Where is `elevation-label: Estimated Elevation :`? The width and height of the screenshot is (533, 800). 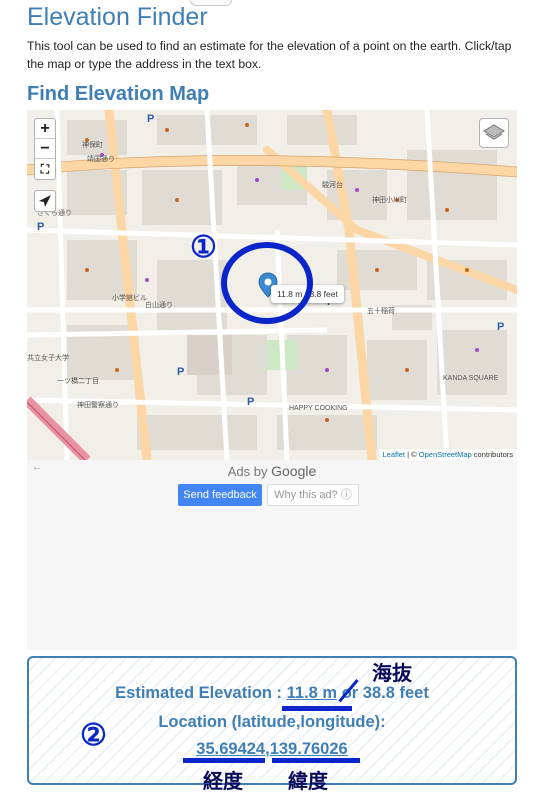
elevation-label: Estimated Elevation : is located at coordinates (201, 693).